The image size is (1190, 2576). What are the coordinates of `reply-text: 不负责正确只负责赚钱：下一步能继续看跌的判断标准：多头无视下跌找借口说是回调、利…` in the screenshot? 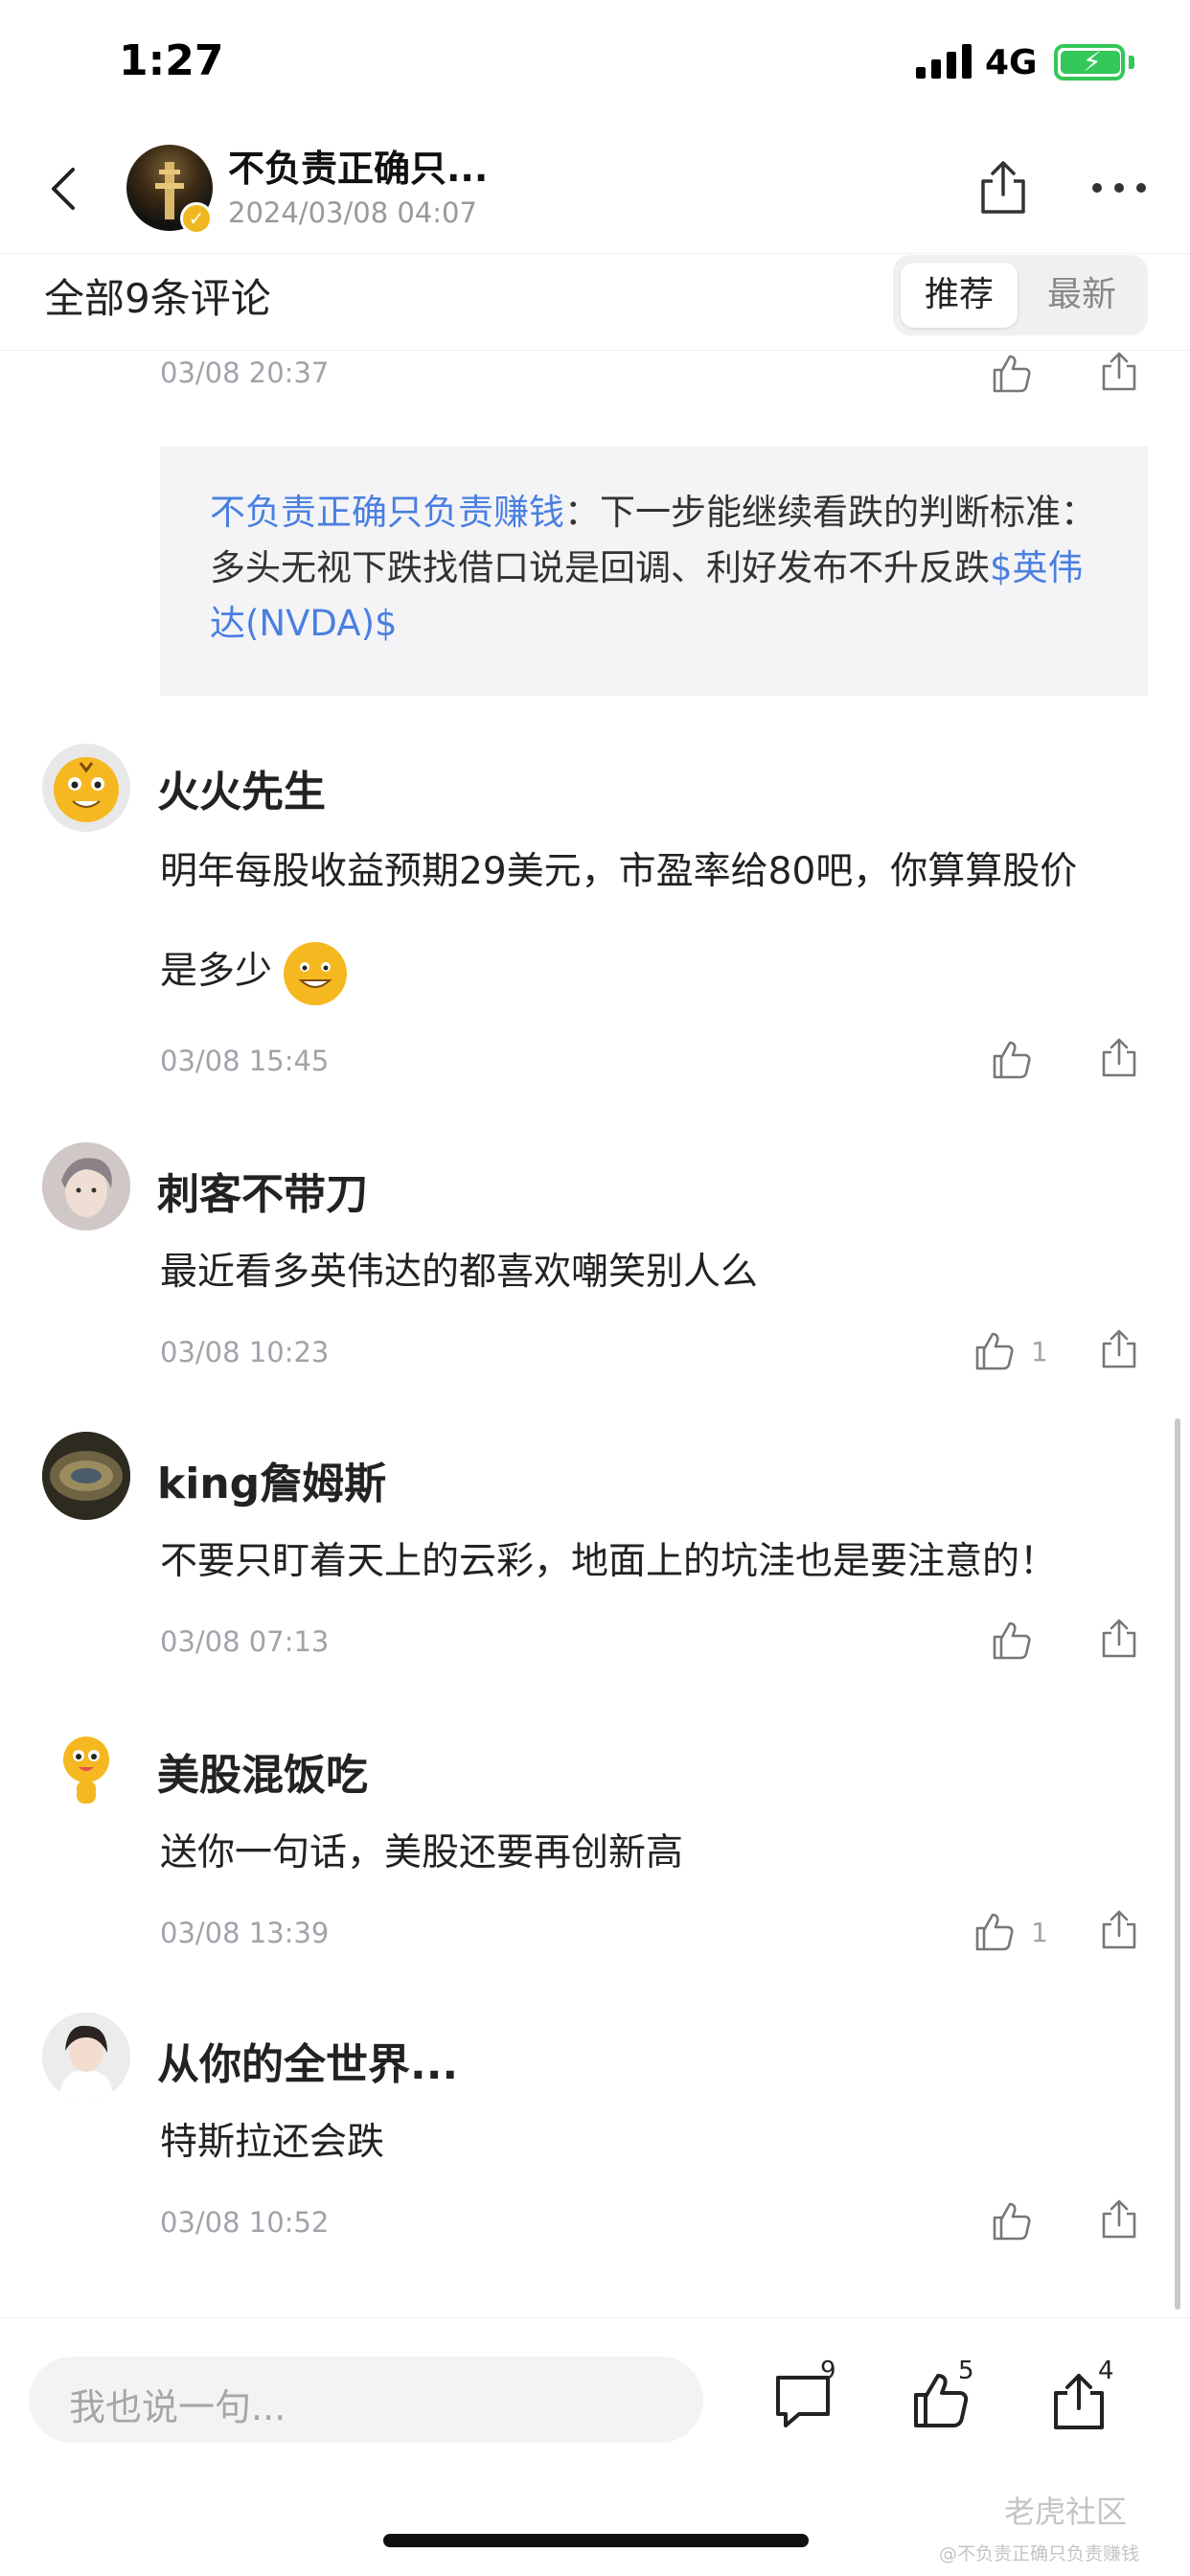 It's located at (660, 568).